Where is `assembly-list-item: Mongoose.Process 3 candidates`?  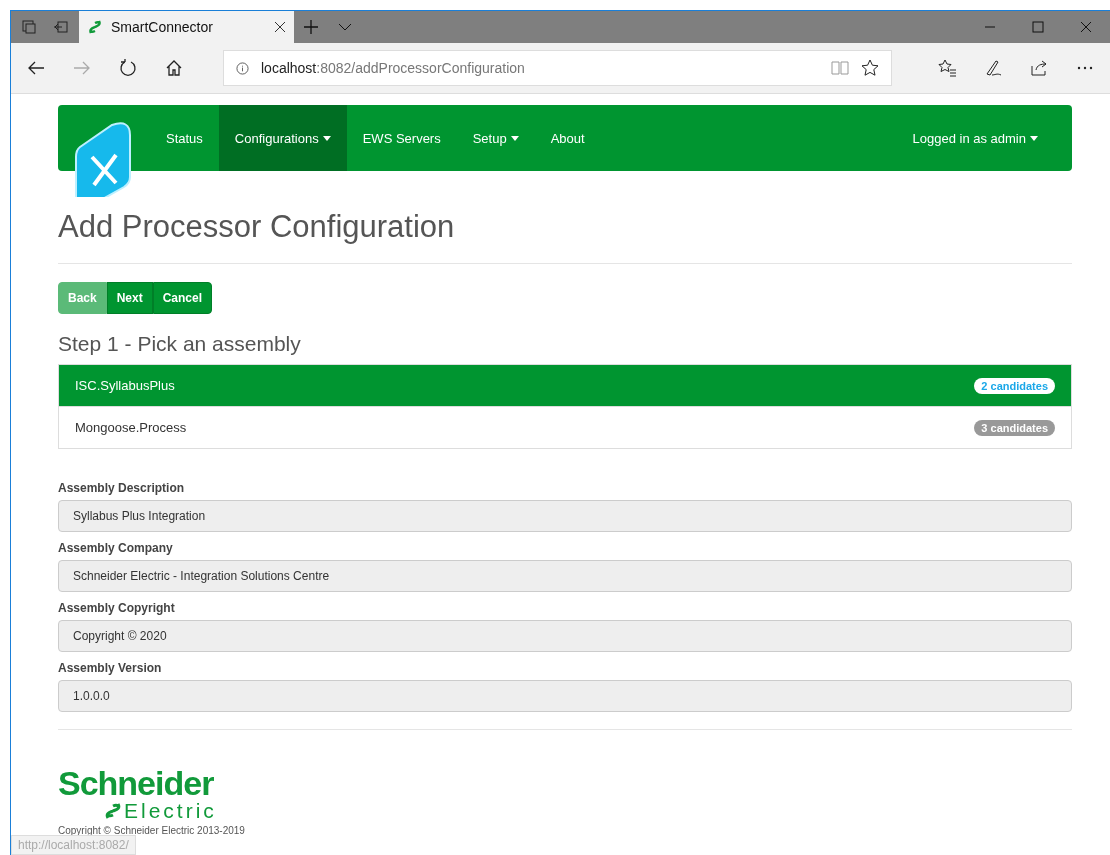 assembly-list-item: Mongoose.Process 3 candidates is located at coordinates (565, 427).